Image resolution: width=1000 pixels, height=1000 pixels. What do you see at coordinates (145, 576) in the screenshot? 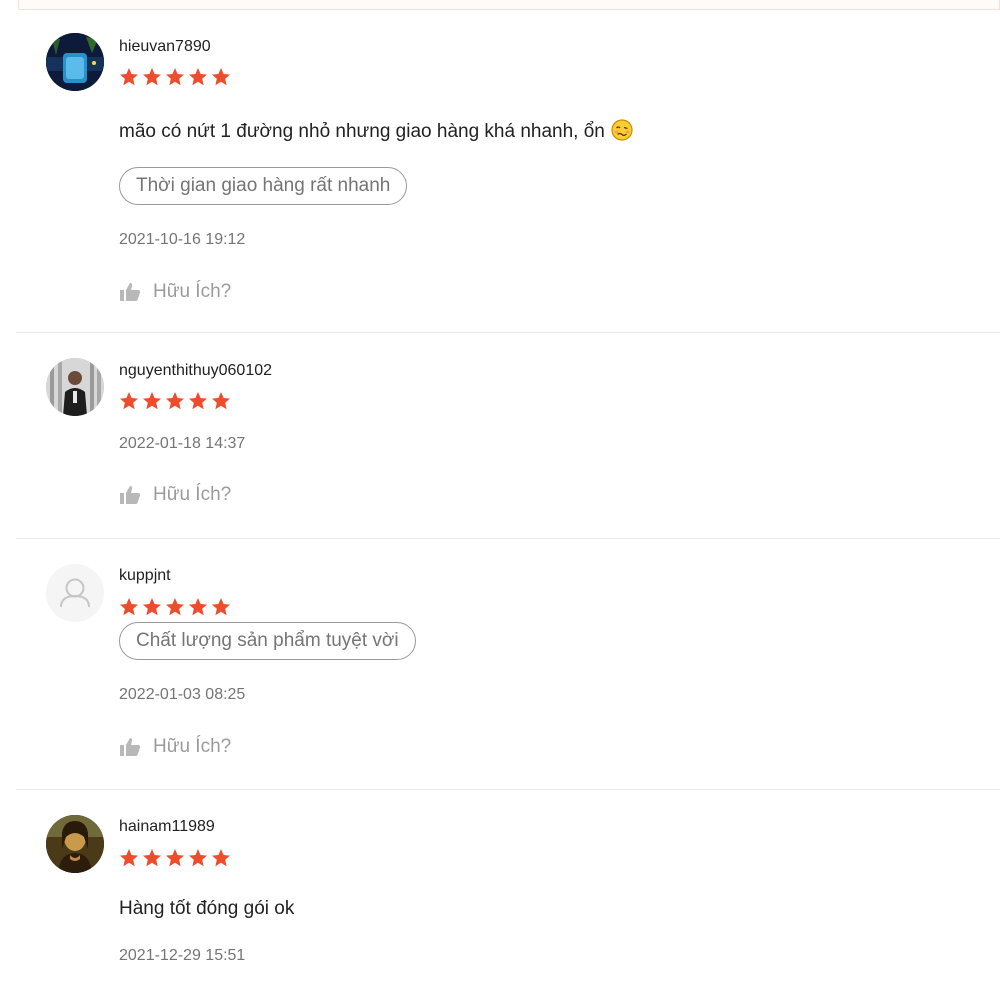
I see `username: kuppjnt` at bounding box center [145, 576].